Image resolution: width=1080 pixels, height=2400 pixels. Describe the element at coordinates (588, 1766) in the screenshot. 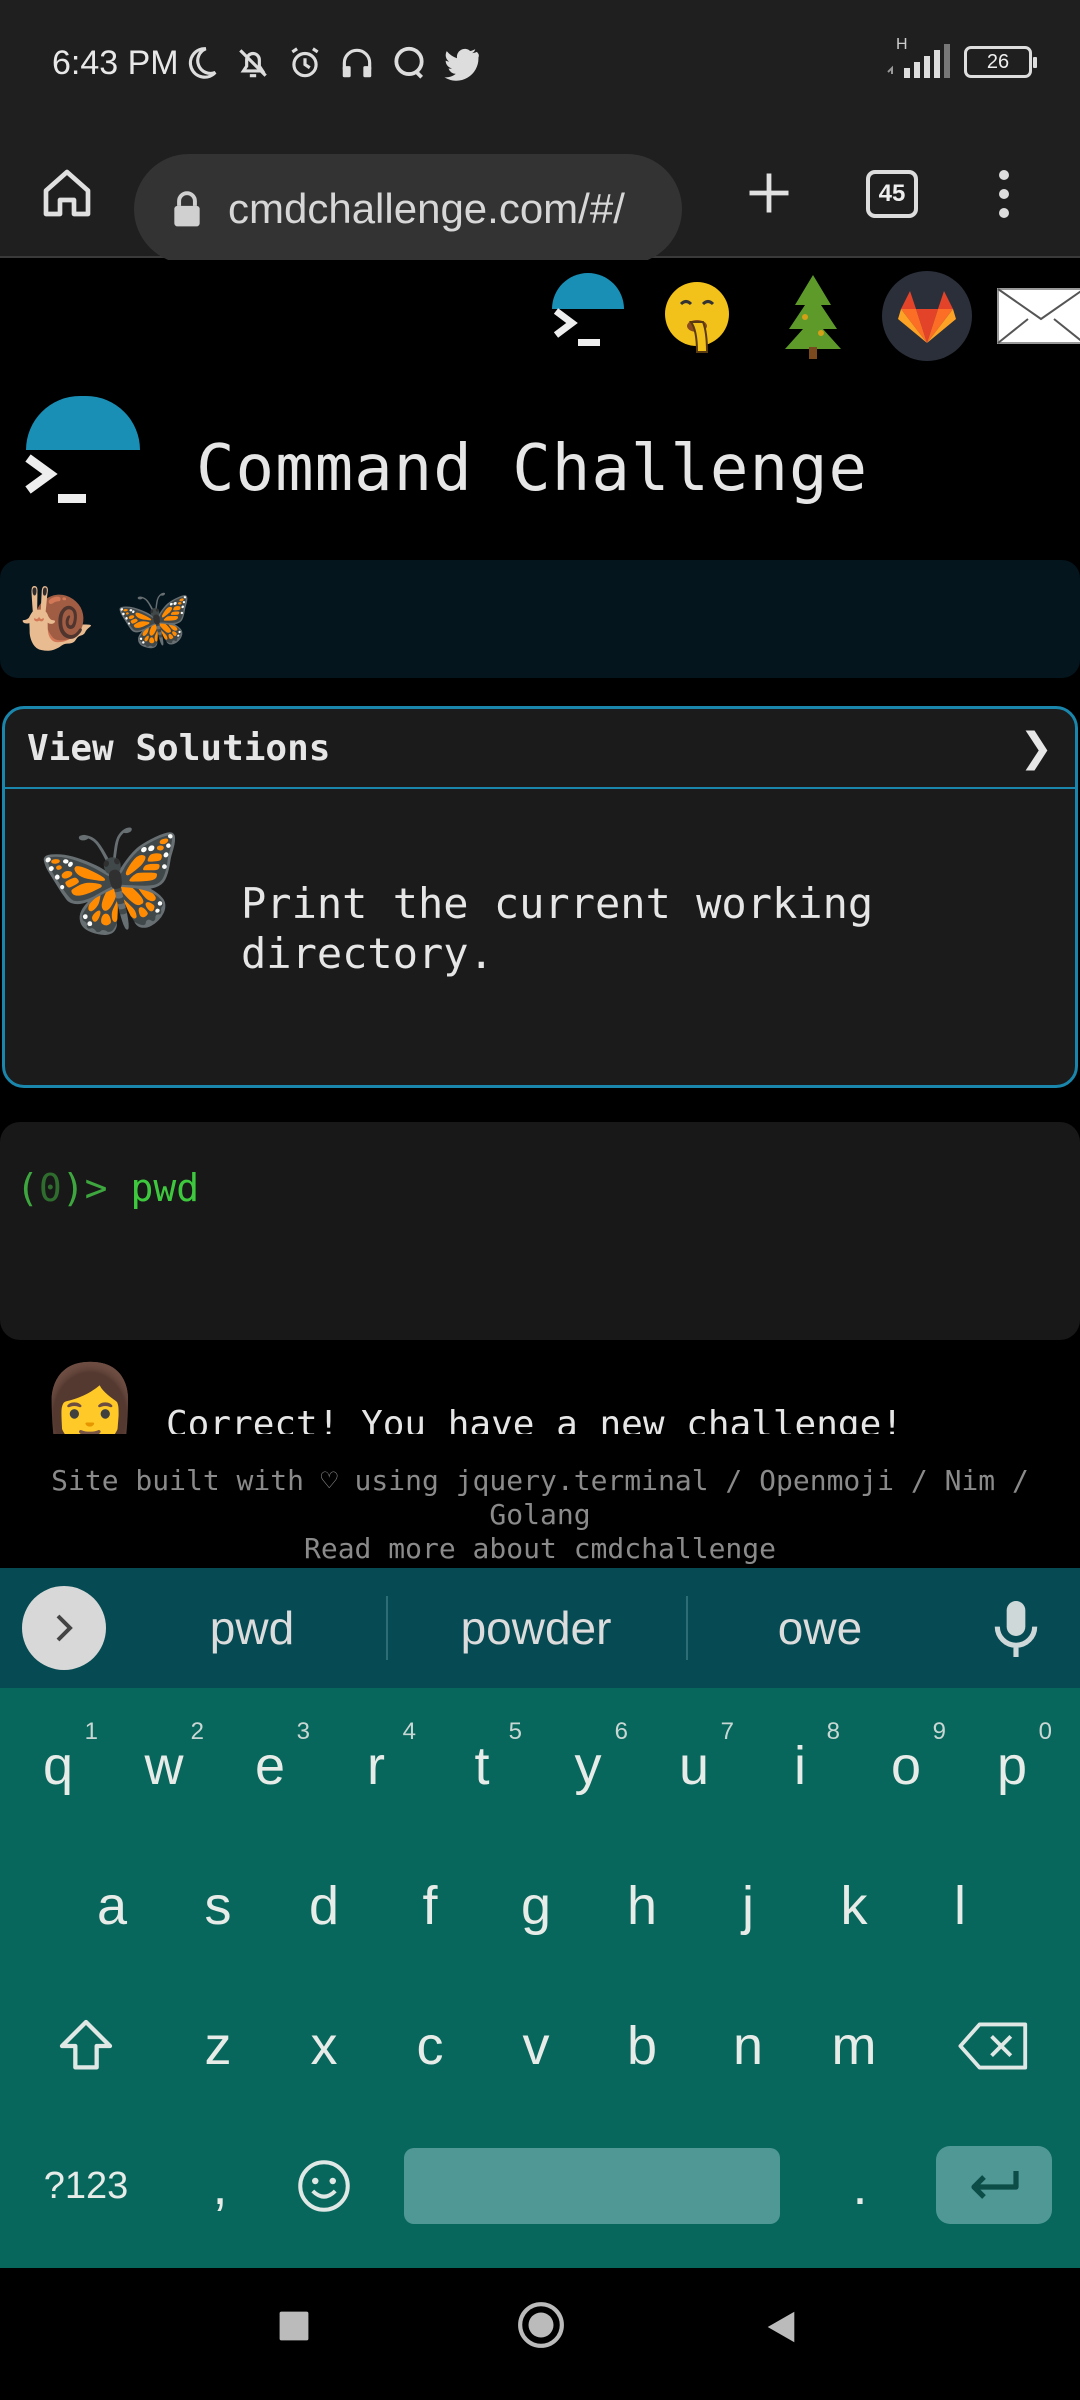

I see `key-y: y6` at that location.